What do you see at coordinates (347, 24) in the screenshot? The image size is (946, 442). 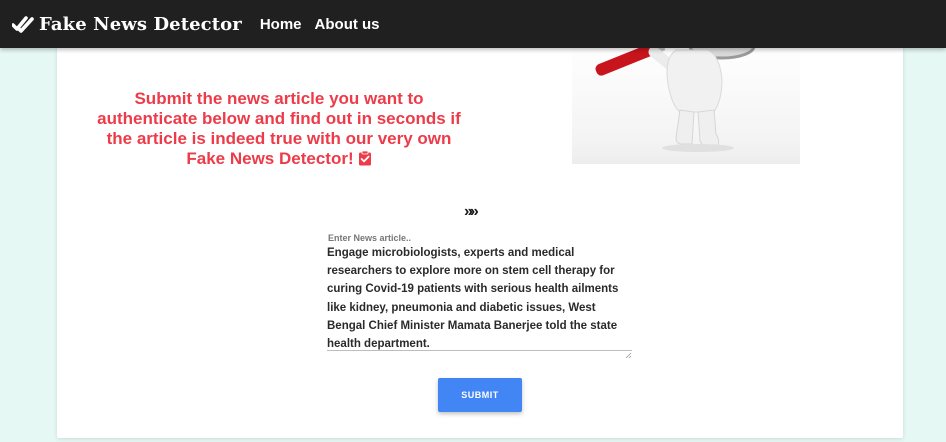 I see `nav-about-link: About us` at bounding box center [347, 24].